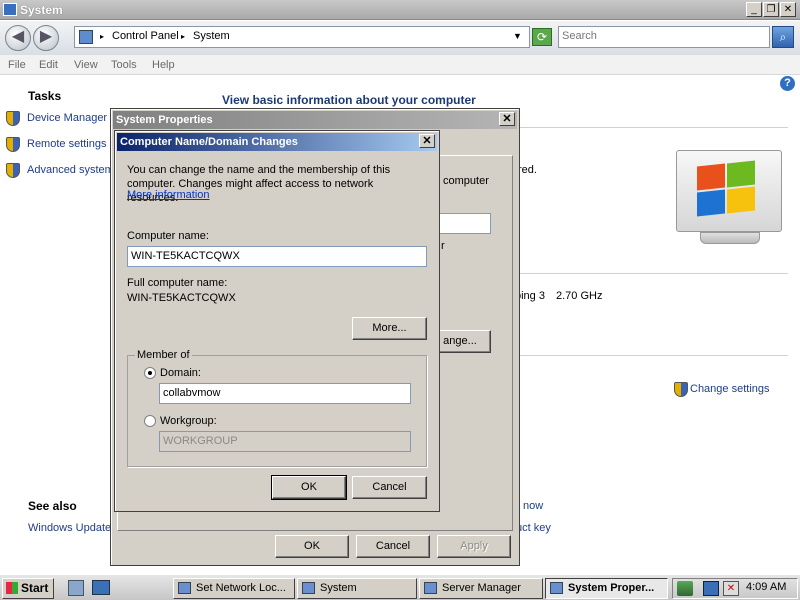 This screenshot has height=600, width=800. Describe the element at coordinates (211, 36) in the screenshot. I see `breadcrumb-system: System` at that location.